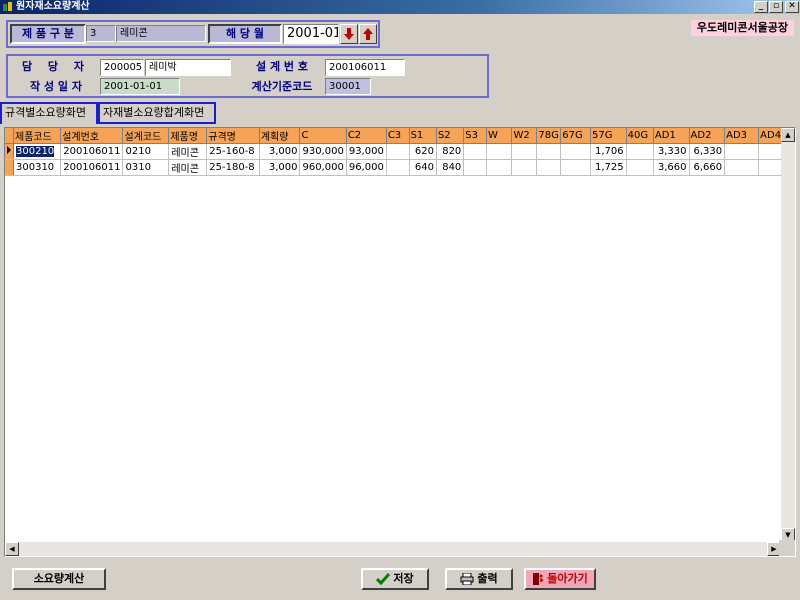 The height and width of the screenshot is (600, 800). I want to click on column-header: 규격명, so click(233, 136).